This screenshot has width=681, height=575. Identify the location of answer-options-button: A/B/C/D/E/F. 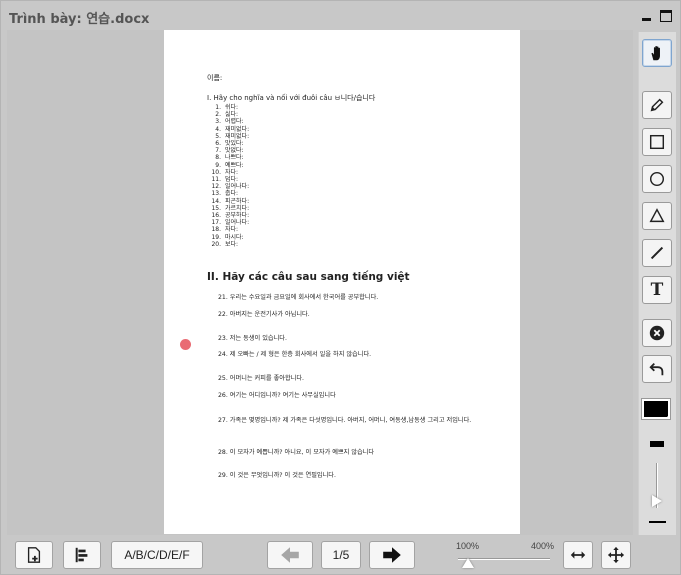
(157, 555).